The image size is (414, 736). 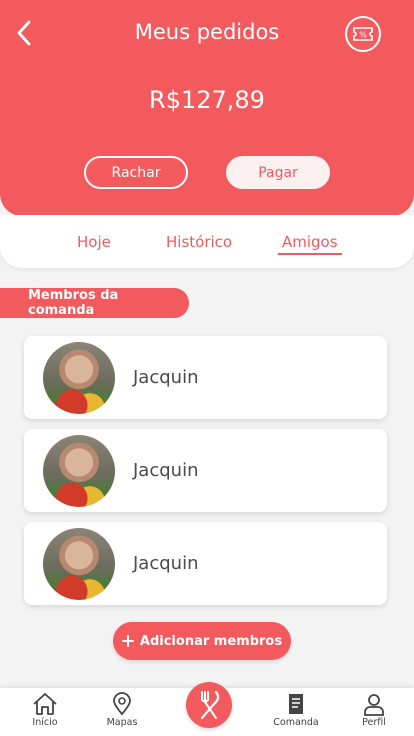 I want to click on nav-label: Início, so click(x=45, y=722).